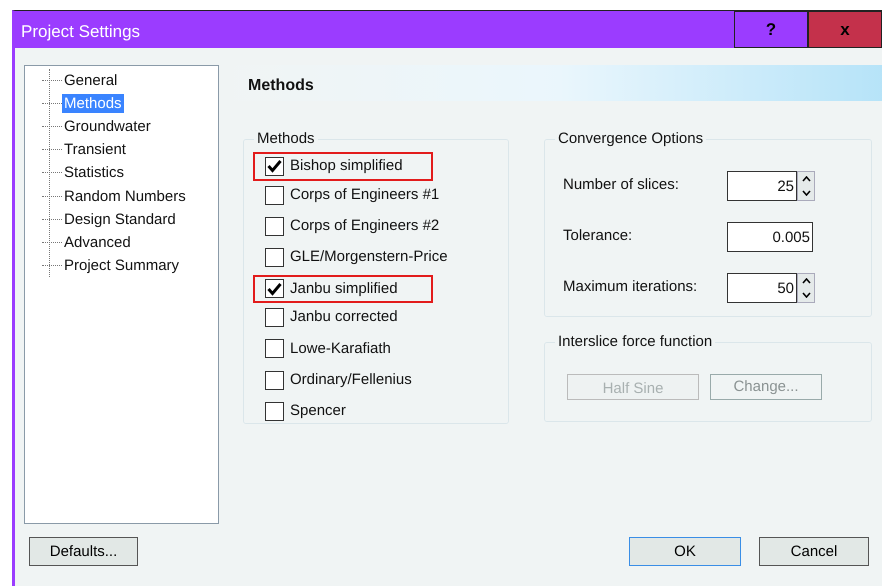 This screenshot has width=882, height=586. Describe the element at coordinates (814, 551) in the screenshot. I see `dialog-button: Cancel` at that location.